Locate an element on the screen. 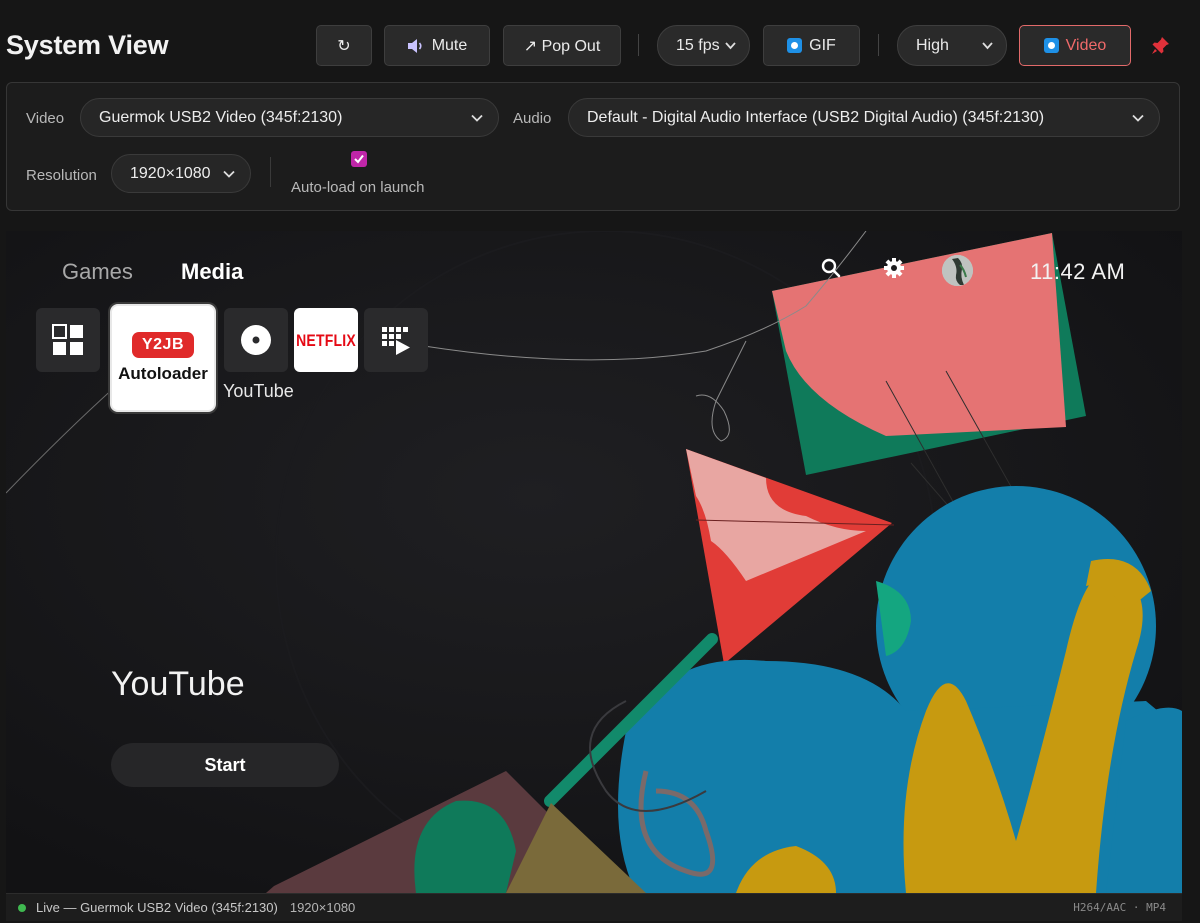  resolution-select: 1920×1080 is located at coordinates (181, 173).